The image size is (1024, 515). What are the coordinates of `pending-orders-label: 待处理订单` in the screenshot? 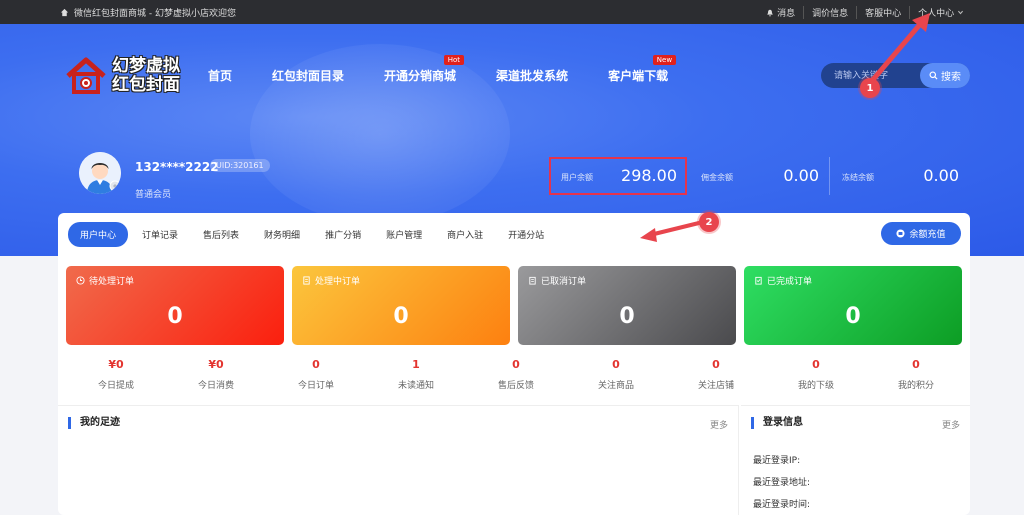 It's located at (112, 282).